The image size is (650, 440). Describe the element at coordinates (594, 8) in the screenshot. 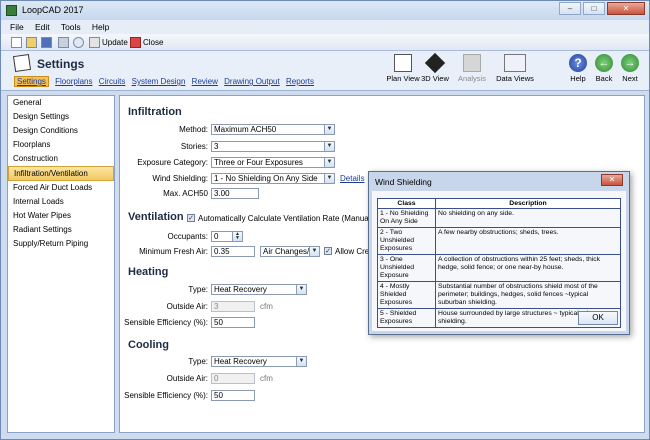

I see `maximize-button: □` at that location.